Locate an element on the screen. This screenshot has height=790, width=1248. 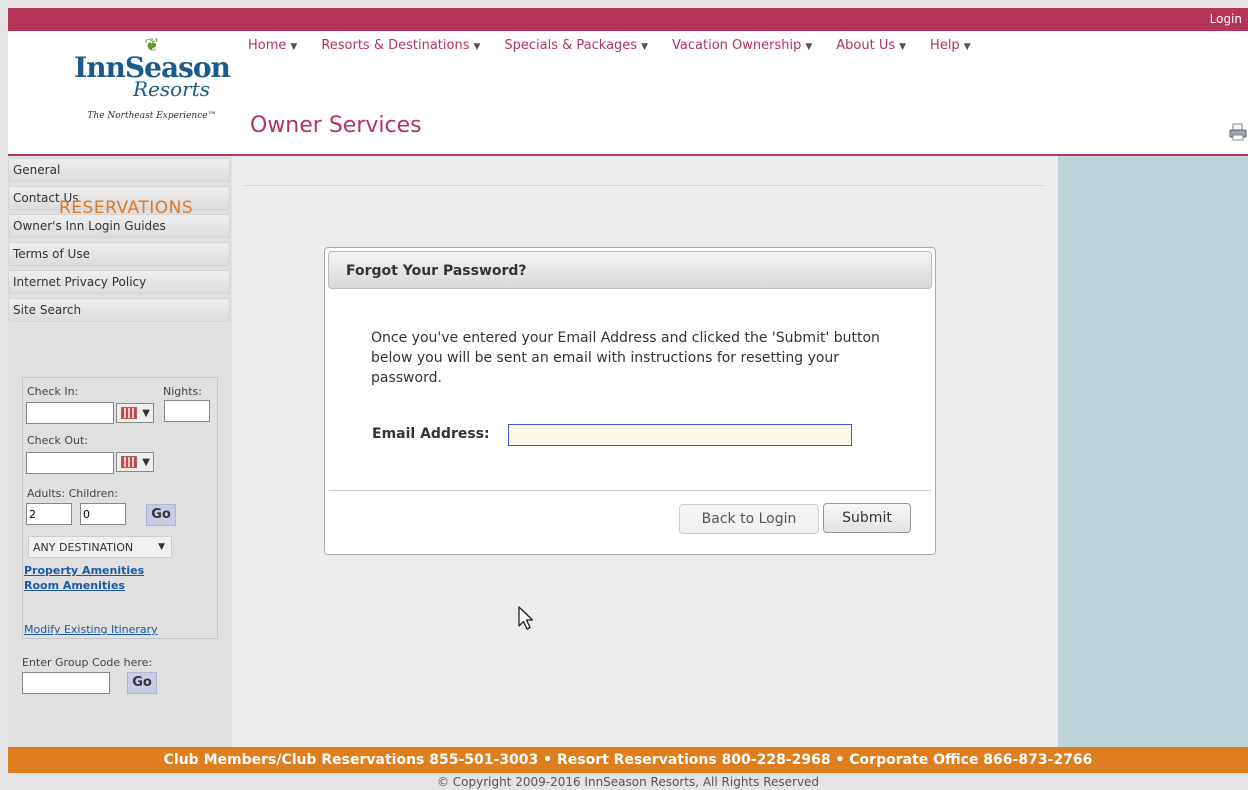
room-amenities-link: Room Amenities is located at coordinates (74, 585).